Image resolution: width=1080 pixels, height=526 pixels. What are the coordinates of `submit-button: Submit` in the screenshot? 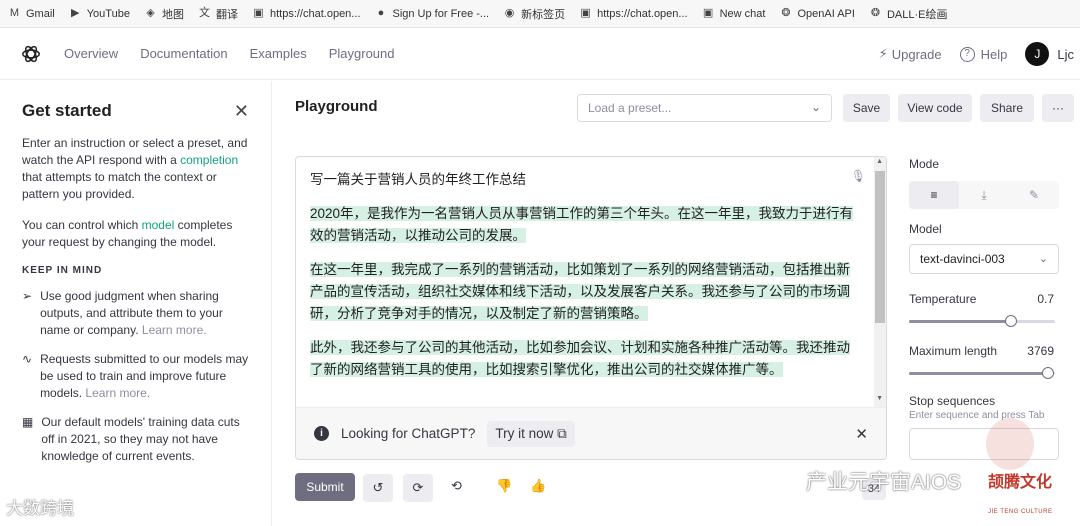 It's located at (325, 487).